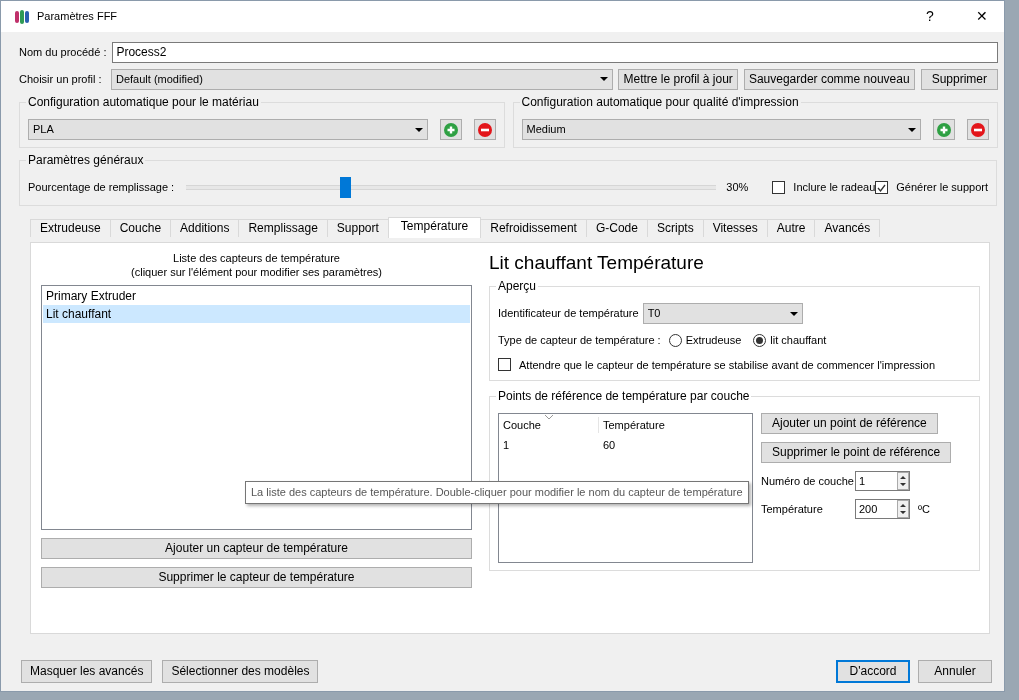 The image size is (1019, 700). I want to click on process-name-field: Process2, so click(555, 52).